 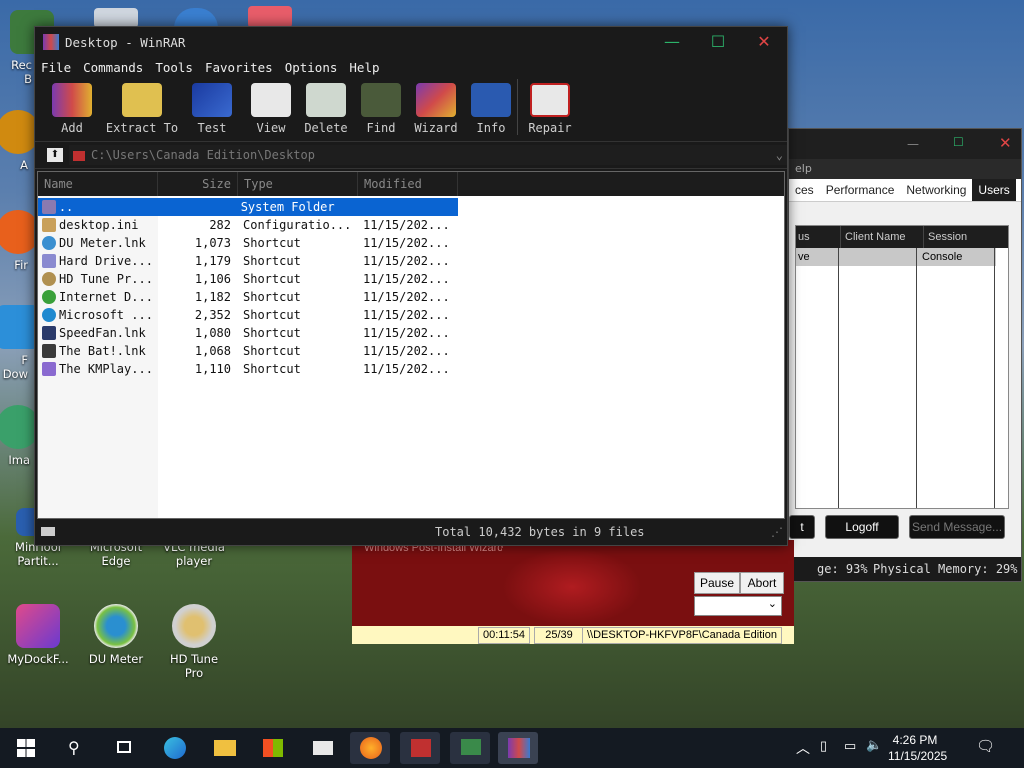 What do you see at coordinates (26, 748) in the screenshot?
I see `start-button` at bounding box center [26, 748].